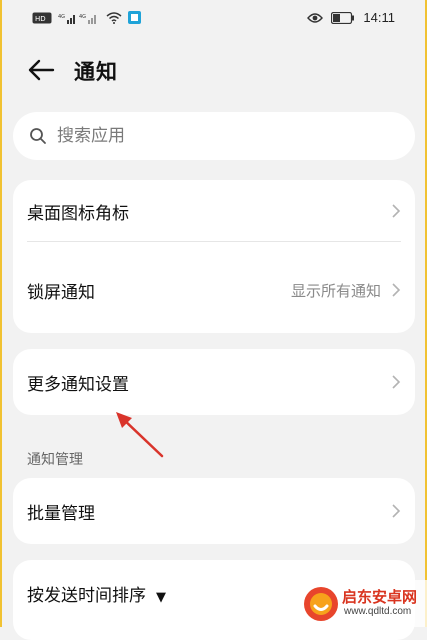  What do you see at coordinates (38, 136) in the screenshot?
I see `search-icon` at bounding box center [38, 136].